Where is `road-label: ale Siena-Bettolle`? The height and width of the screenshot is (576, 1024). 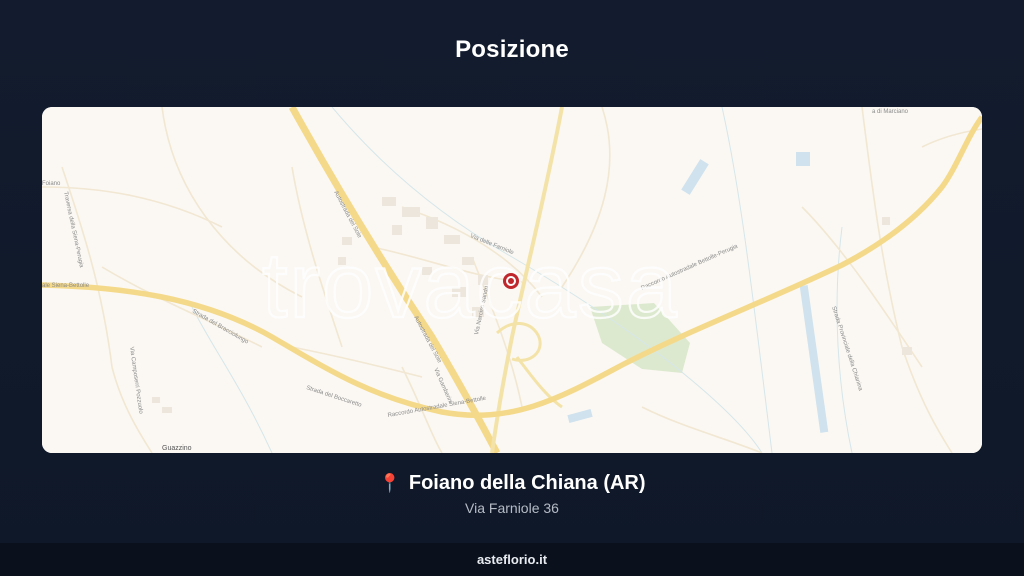
road-label: ale Siena-Bettolle is located at coordinates (66, 286).